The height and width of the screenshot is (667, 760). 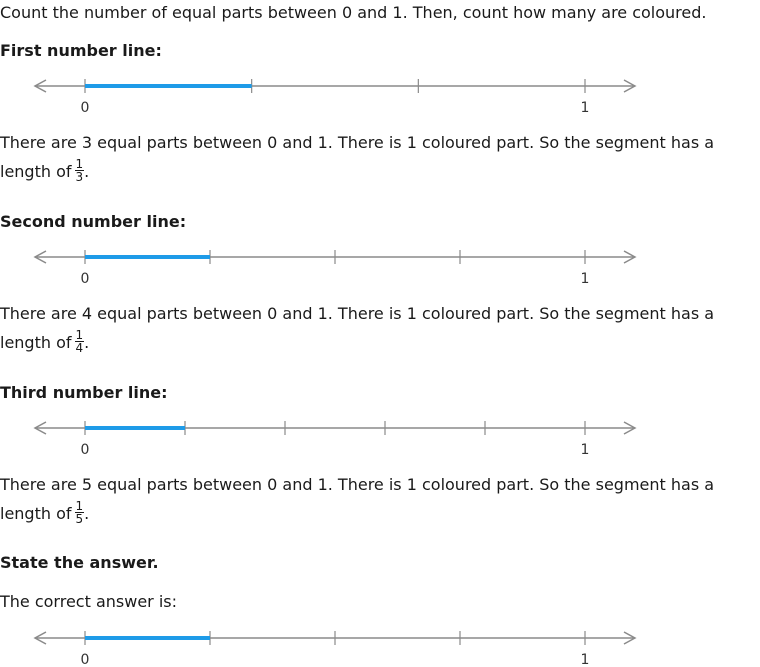 I want to click on third-number-line: 01, so click(x=380, y=436).